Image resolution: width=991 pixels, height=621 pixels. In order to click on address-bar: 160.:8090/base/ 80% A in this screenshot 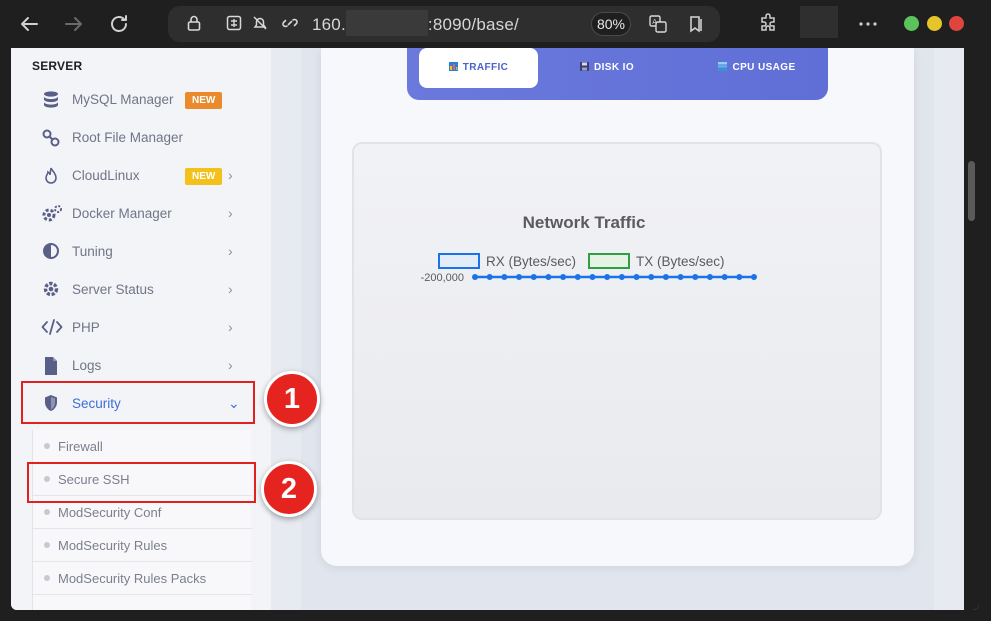, I will do `click(444, 24)`.